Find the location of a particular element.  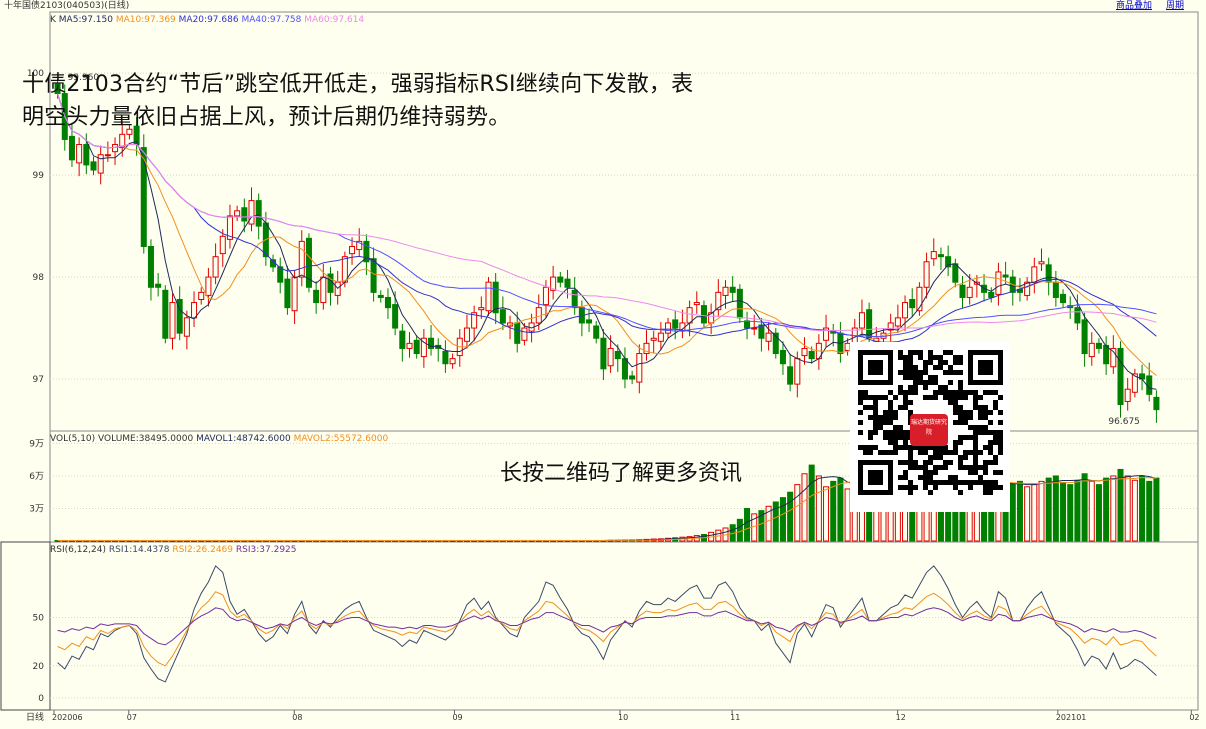

legend-ma10-label: MA10 is located at coordinates (128, 20).